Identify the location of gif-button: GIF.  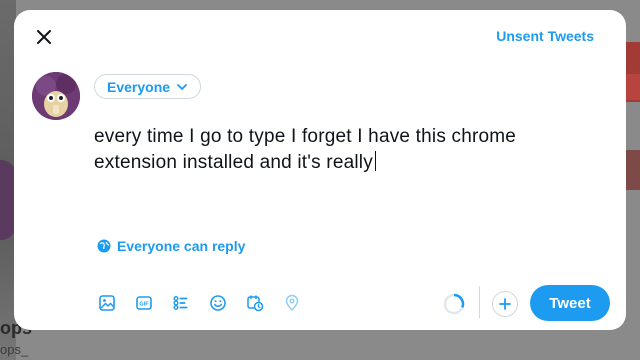
(144, 303).